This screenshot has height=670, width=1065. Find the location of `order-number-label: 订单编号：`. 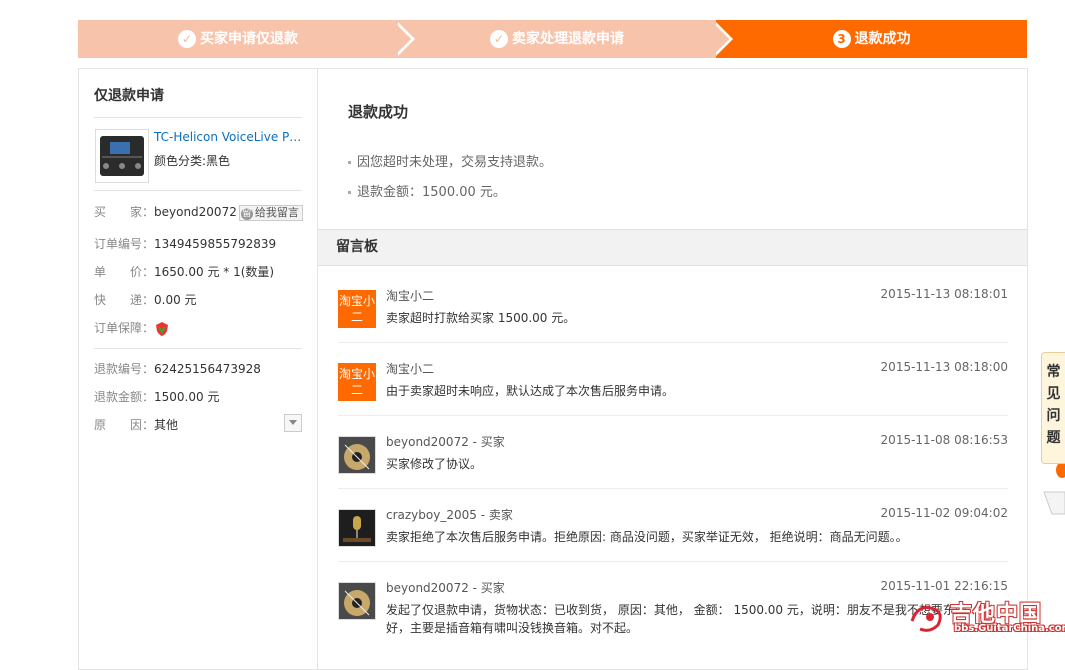

order-number-label: 订单编号： is located at coordinates (124, 244).